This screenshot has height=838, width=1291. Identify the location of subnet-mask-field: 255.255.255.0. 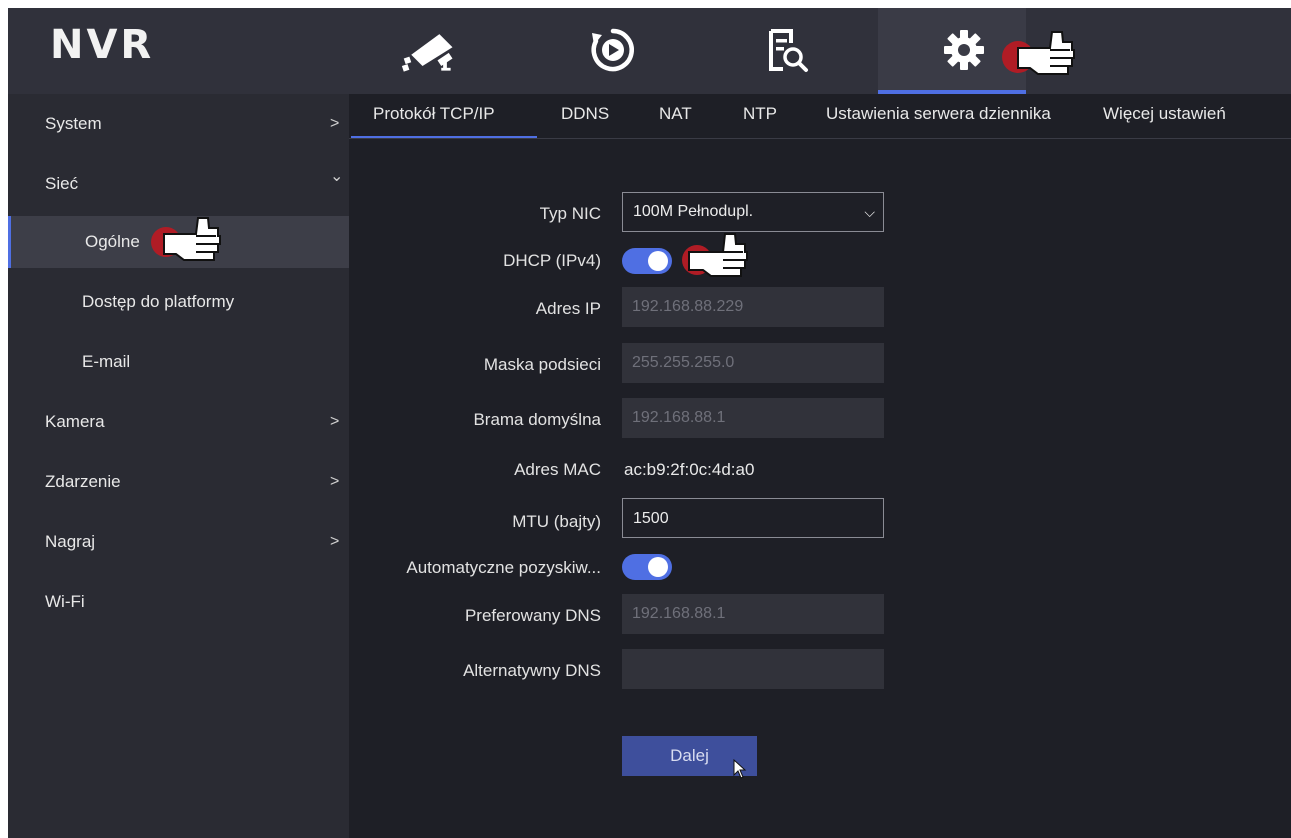
(753, 363).